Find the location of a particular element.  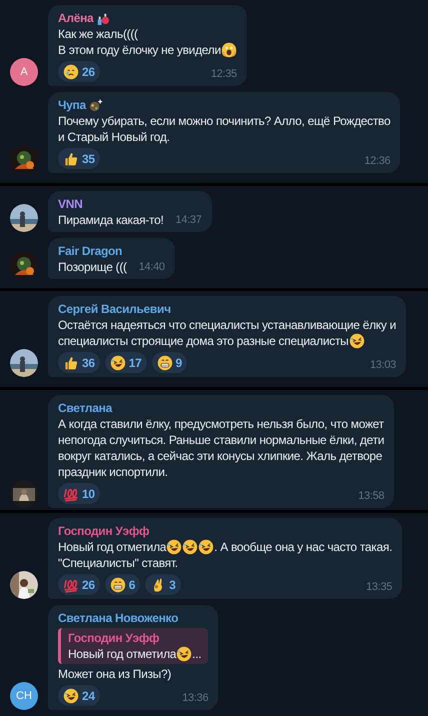

message-text: Остаётся надеяться что специалисты устанавливающие ёлку и is located at coordinates (227, 325).